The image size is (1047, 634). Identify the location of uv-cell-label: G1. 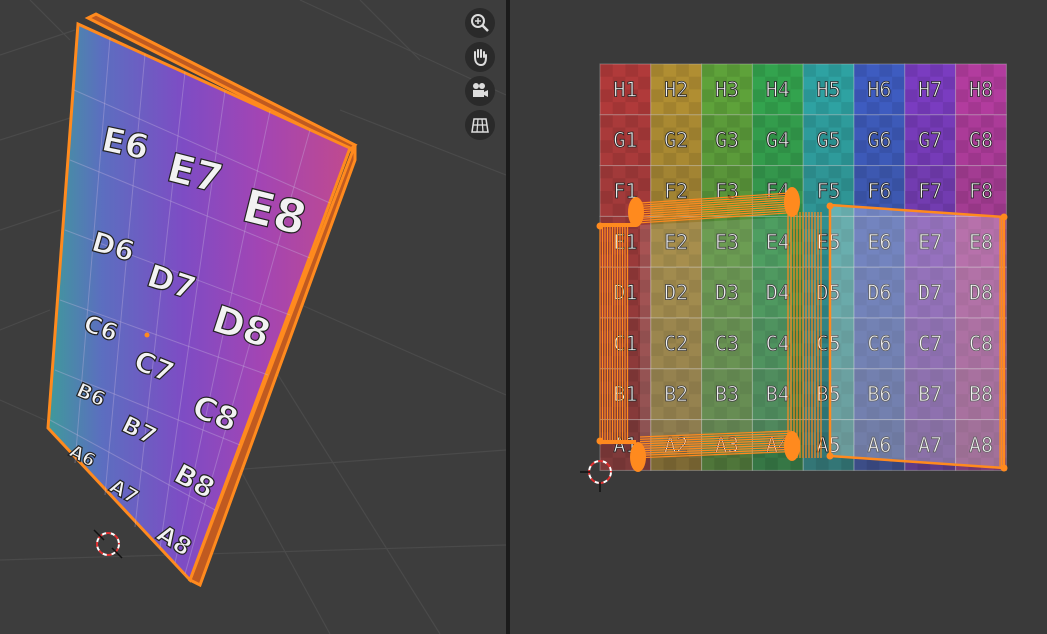
(625, 140).